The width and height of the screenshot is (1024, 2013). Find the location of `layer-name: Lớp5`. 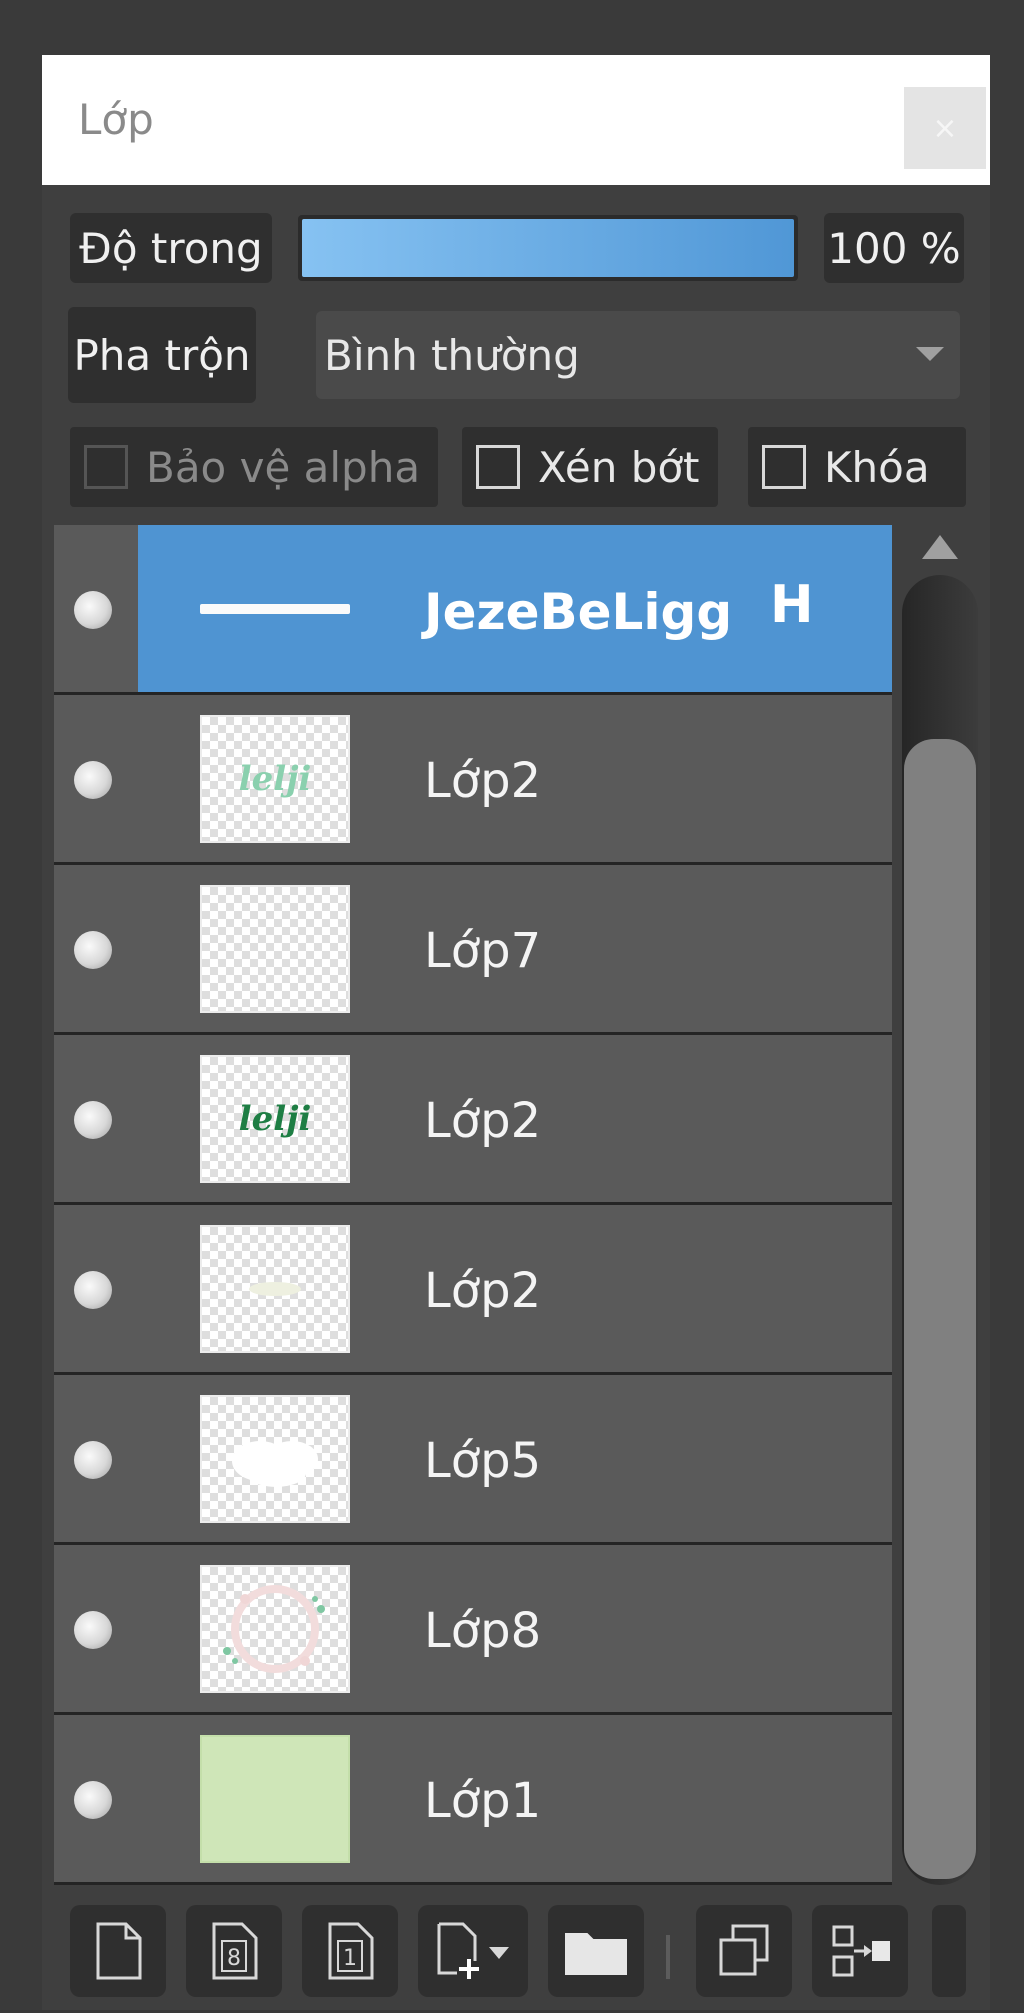

layer-name: Lớp5 is located at coordinates (483, 1461).